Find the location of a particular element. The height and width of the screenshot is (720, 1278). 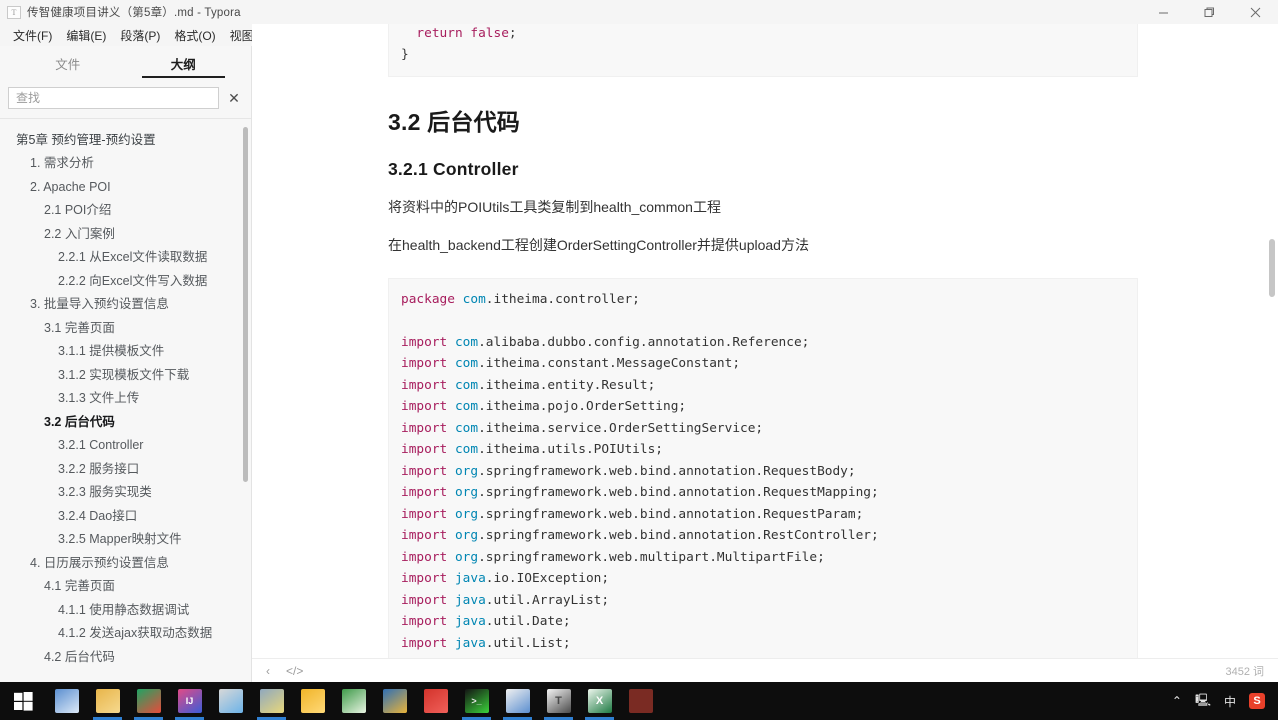

sidebar-scrollbar-thumb is located at coordinates (245, 304).